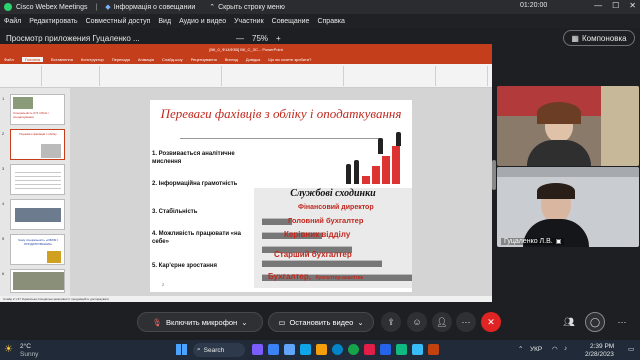  Describe the element at coordinates (204, 59) in the screenshot. I see `ppt-tab: Рецензування` at that location.